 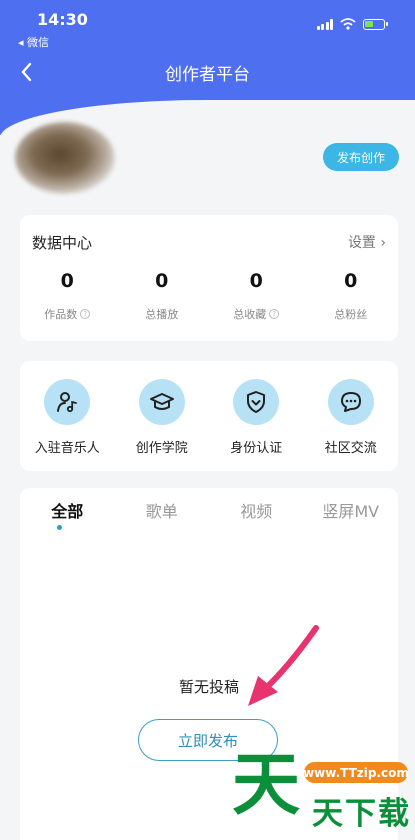 I want to click on stat-fans: 0 总粉丝, so click(x=351, y=296).